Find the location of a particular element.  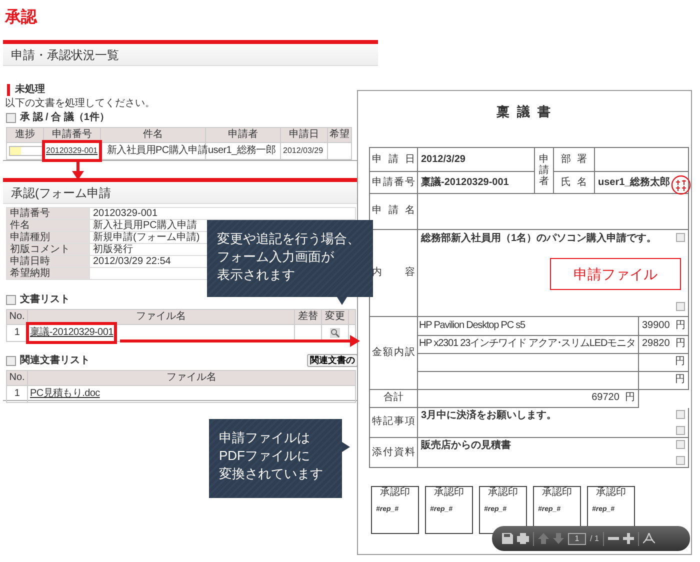

document-title: 稟 議 書 is located at coordinates (524, 112).